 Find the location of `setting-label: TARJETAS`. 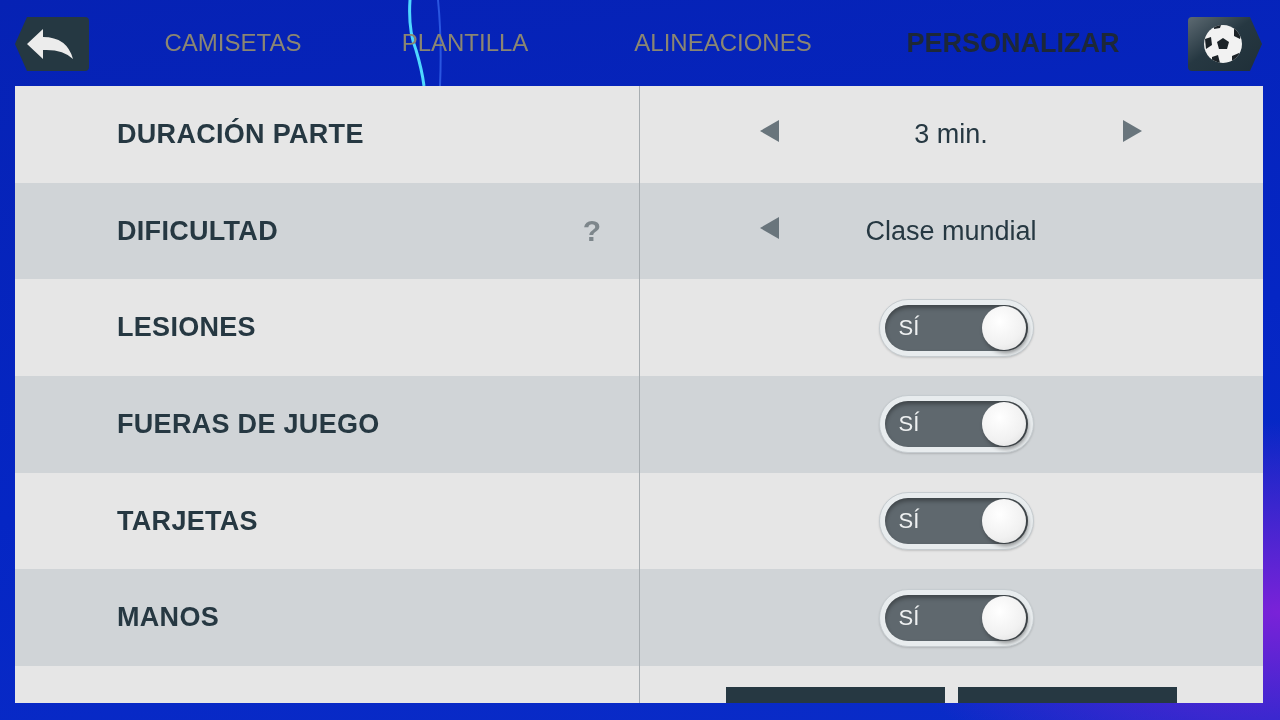

setting-label: TARJETAS is located at coordinates (187, 521).